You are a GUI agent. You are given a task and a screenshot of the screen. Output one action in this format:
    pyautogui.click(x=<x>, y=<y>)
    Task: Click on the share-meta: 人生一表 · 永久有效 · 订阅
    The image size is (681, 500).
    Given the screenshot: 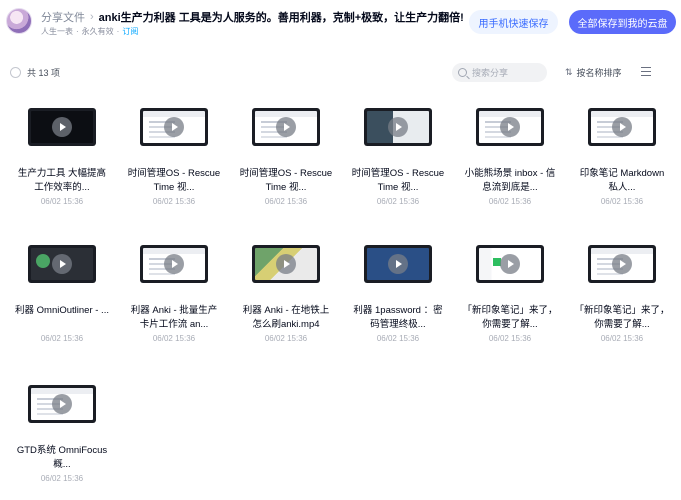 What is the action you would take?
    pyautogui.click(x=89, y=31)
    